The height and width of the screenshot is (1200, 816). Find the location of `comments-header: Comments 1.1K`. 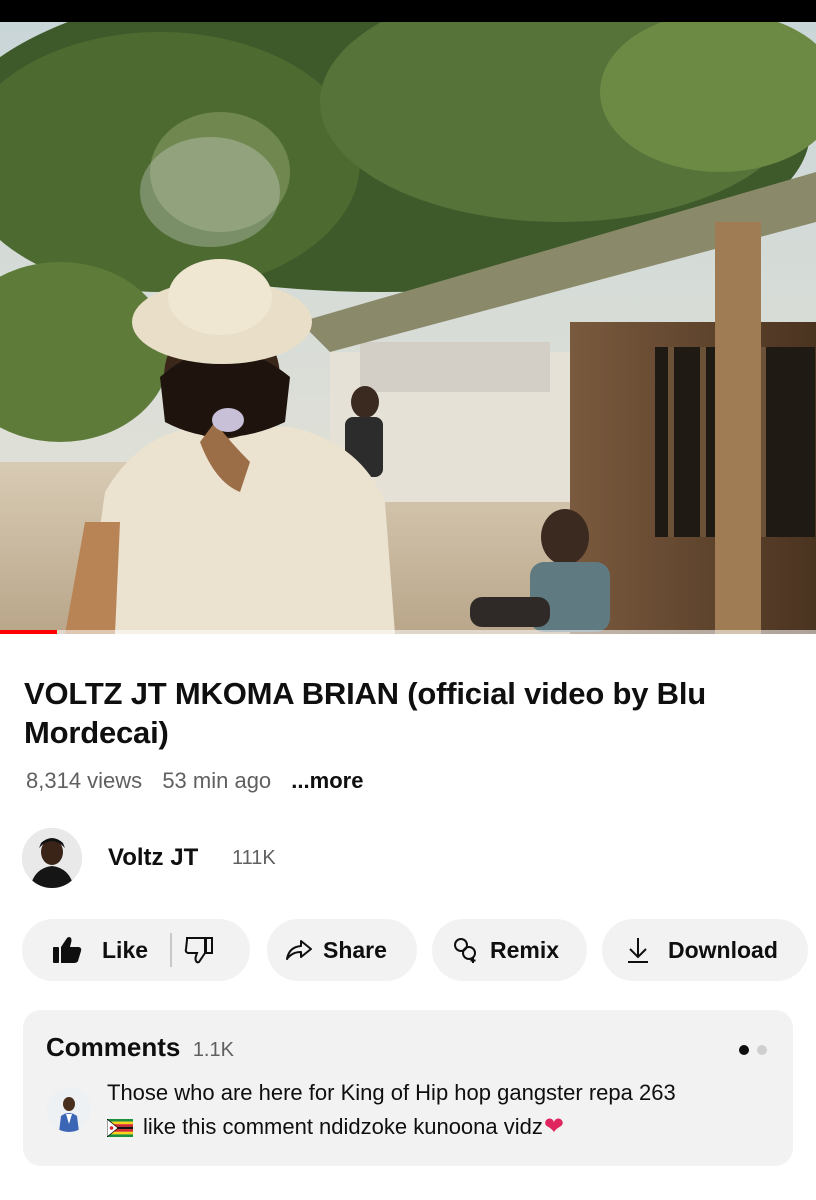

comments-header: Comments 1.1K is located at coordinates (140, 1047).